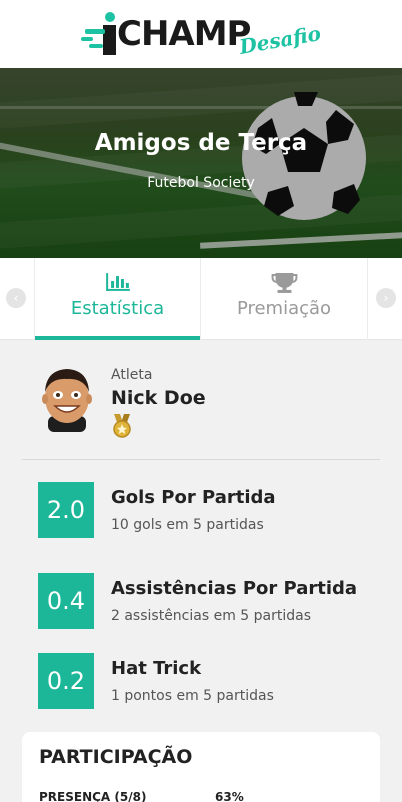 The width and height of the screenshot is (402, 802). I want to click on logo-text: CHAMP, so click(184, 34).